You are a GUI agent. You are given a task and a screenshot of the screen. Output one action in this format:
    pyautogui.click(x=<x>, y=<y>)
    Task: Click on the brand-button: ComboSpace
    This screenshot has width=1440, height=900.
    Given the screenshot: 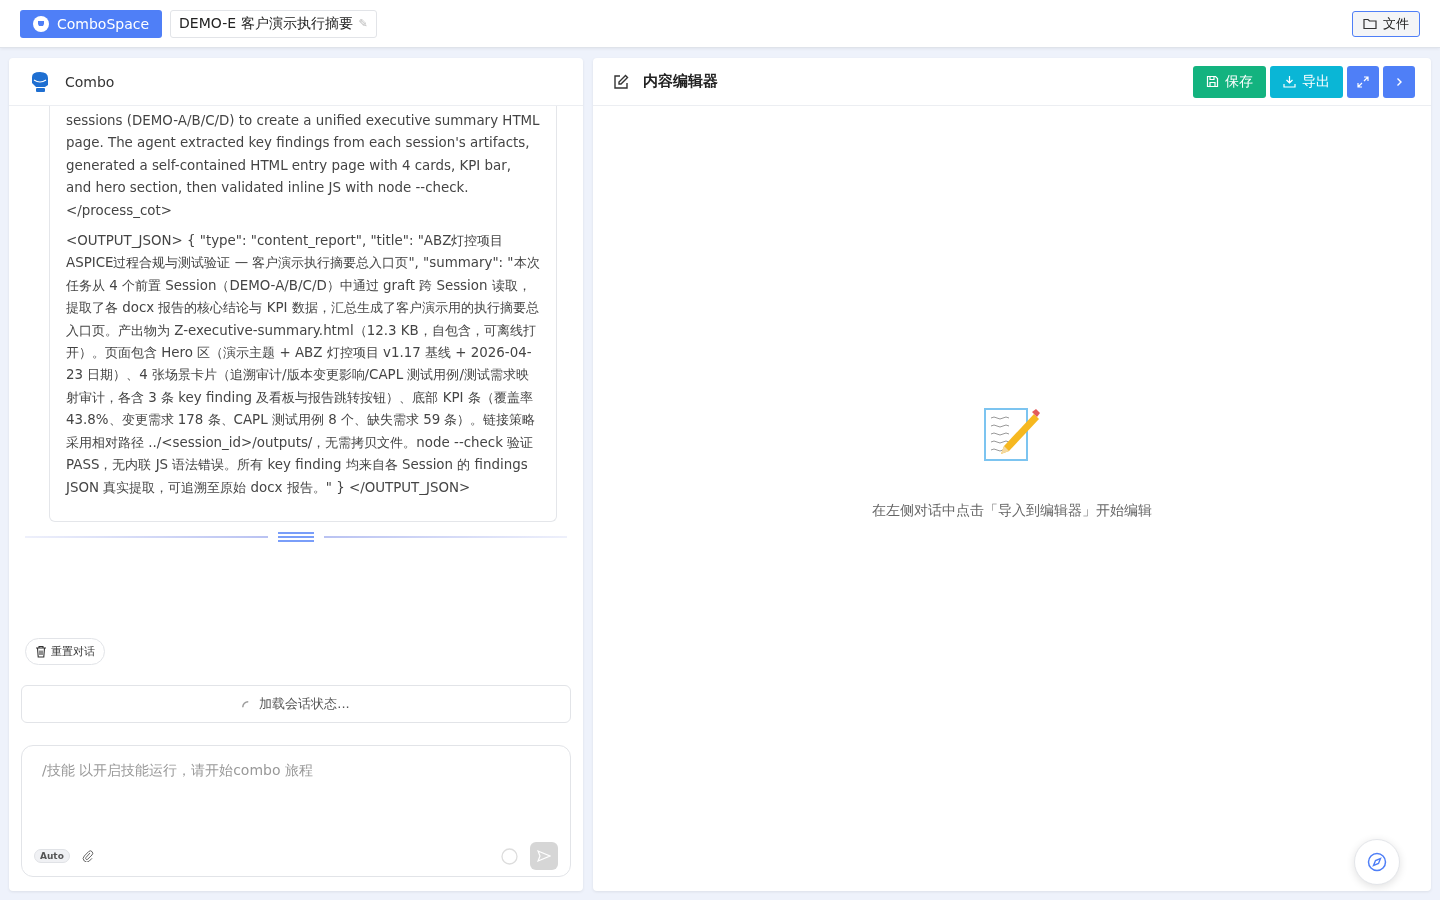 What is the action you would take?
    pyautogui.click(x=91, y=23)
    